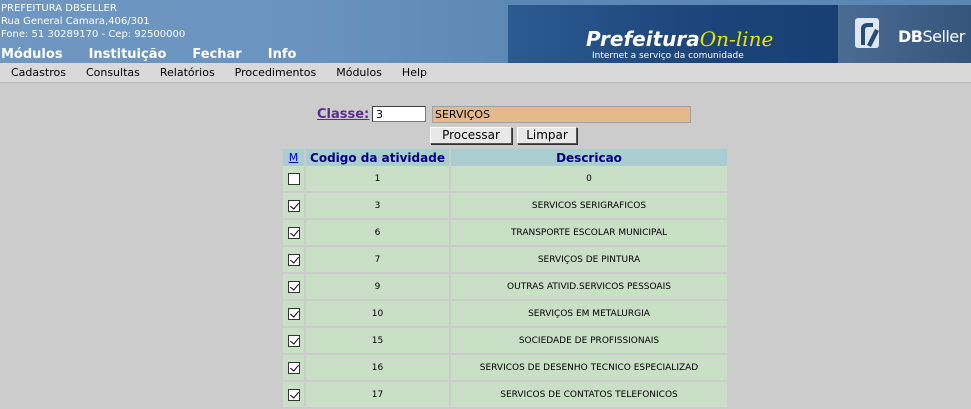  I want to click on org-name: PREFEITURA DBSELLER, so click(59, 8).